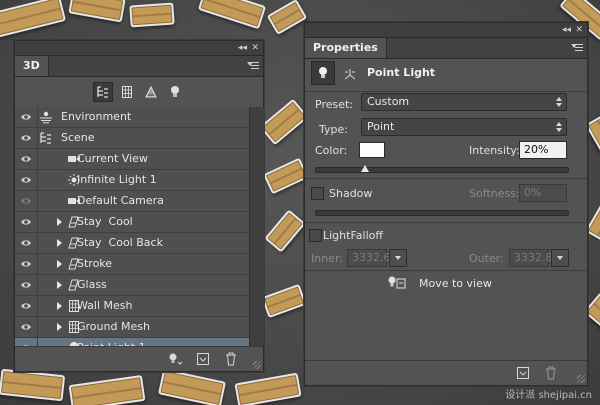 This screenshot has width=600, height=405. What do you see at coordinates (26, 201) in the screenshot?
I see `visibility-eye-hidden-icon` at bounding box center [26, 201].